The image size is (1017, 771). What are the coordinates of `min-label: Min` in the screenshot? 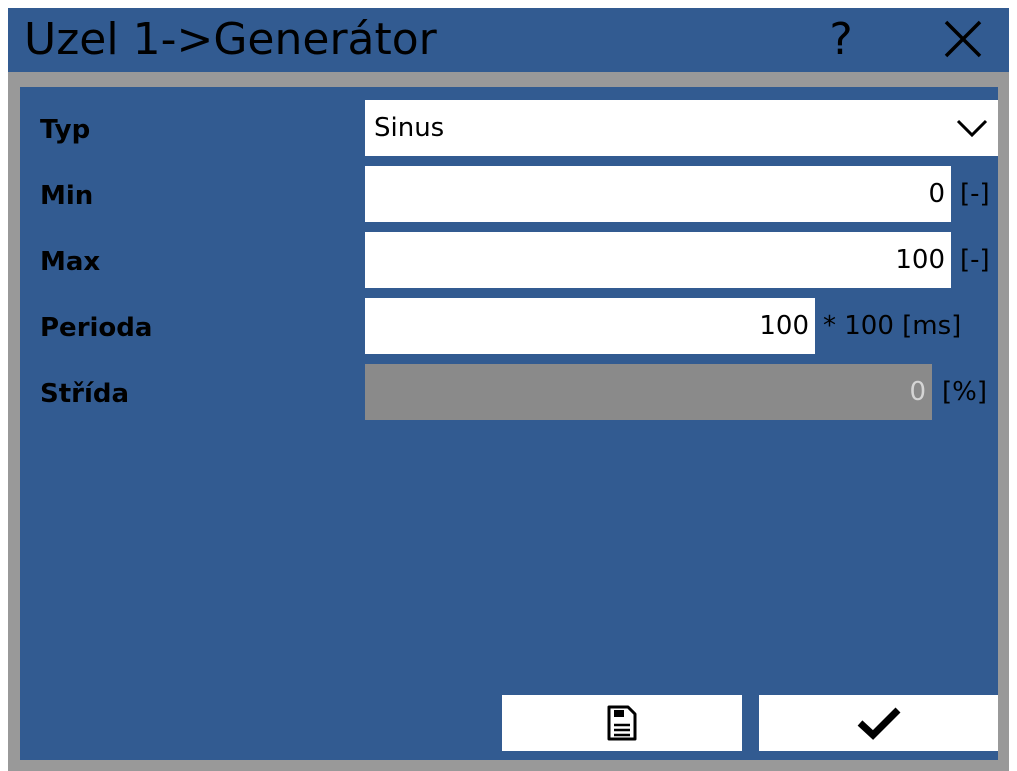 It's located at (67, 196).